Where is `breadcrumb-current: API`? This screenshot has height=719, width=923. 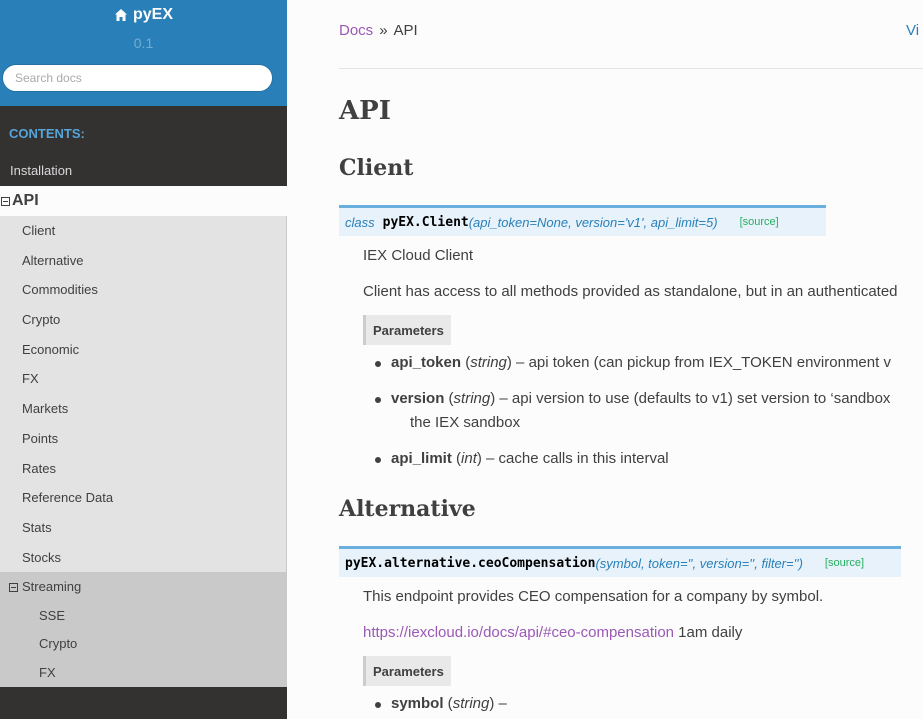 breadcrumb-current: API is located at coordinates (405, 30).